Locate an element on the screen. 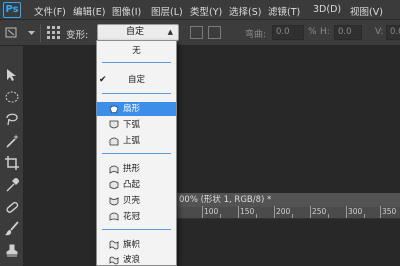  ruler-label: 100 is located at coordinates (211, 211).